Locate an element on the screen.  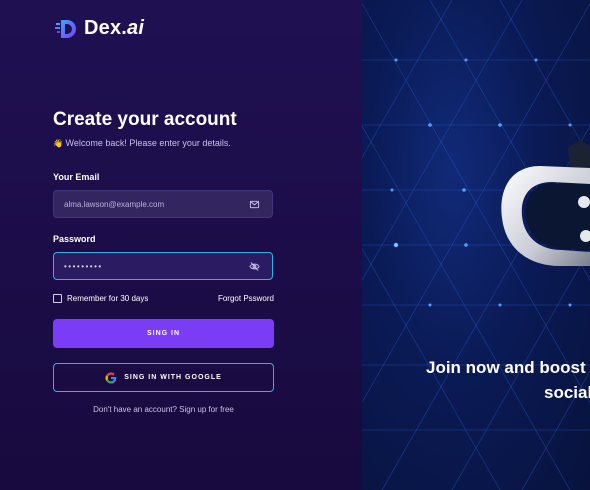
email-field is located at coordinates (163, 204).